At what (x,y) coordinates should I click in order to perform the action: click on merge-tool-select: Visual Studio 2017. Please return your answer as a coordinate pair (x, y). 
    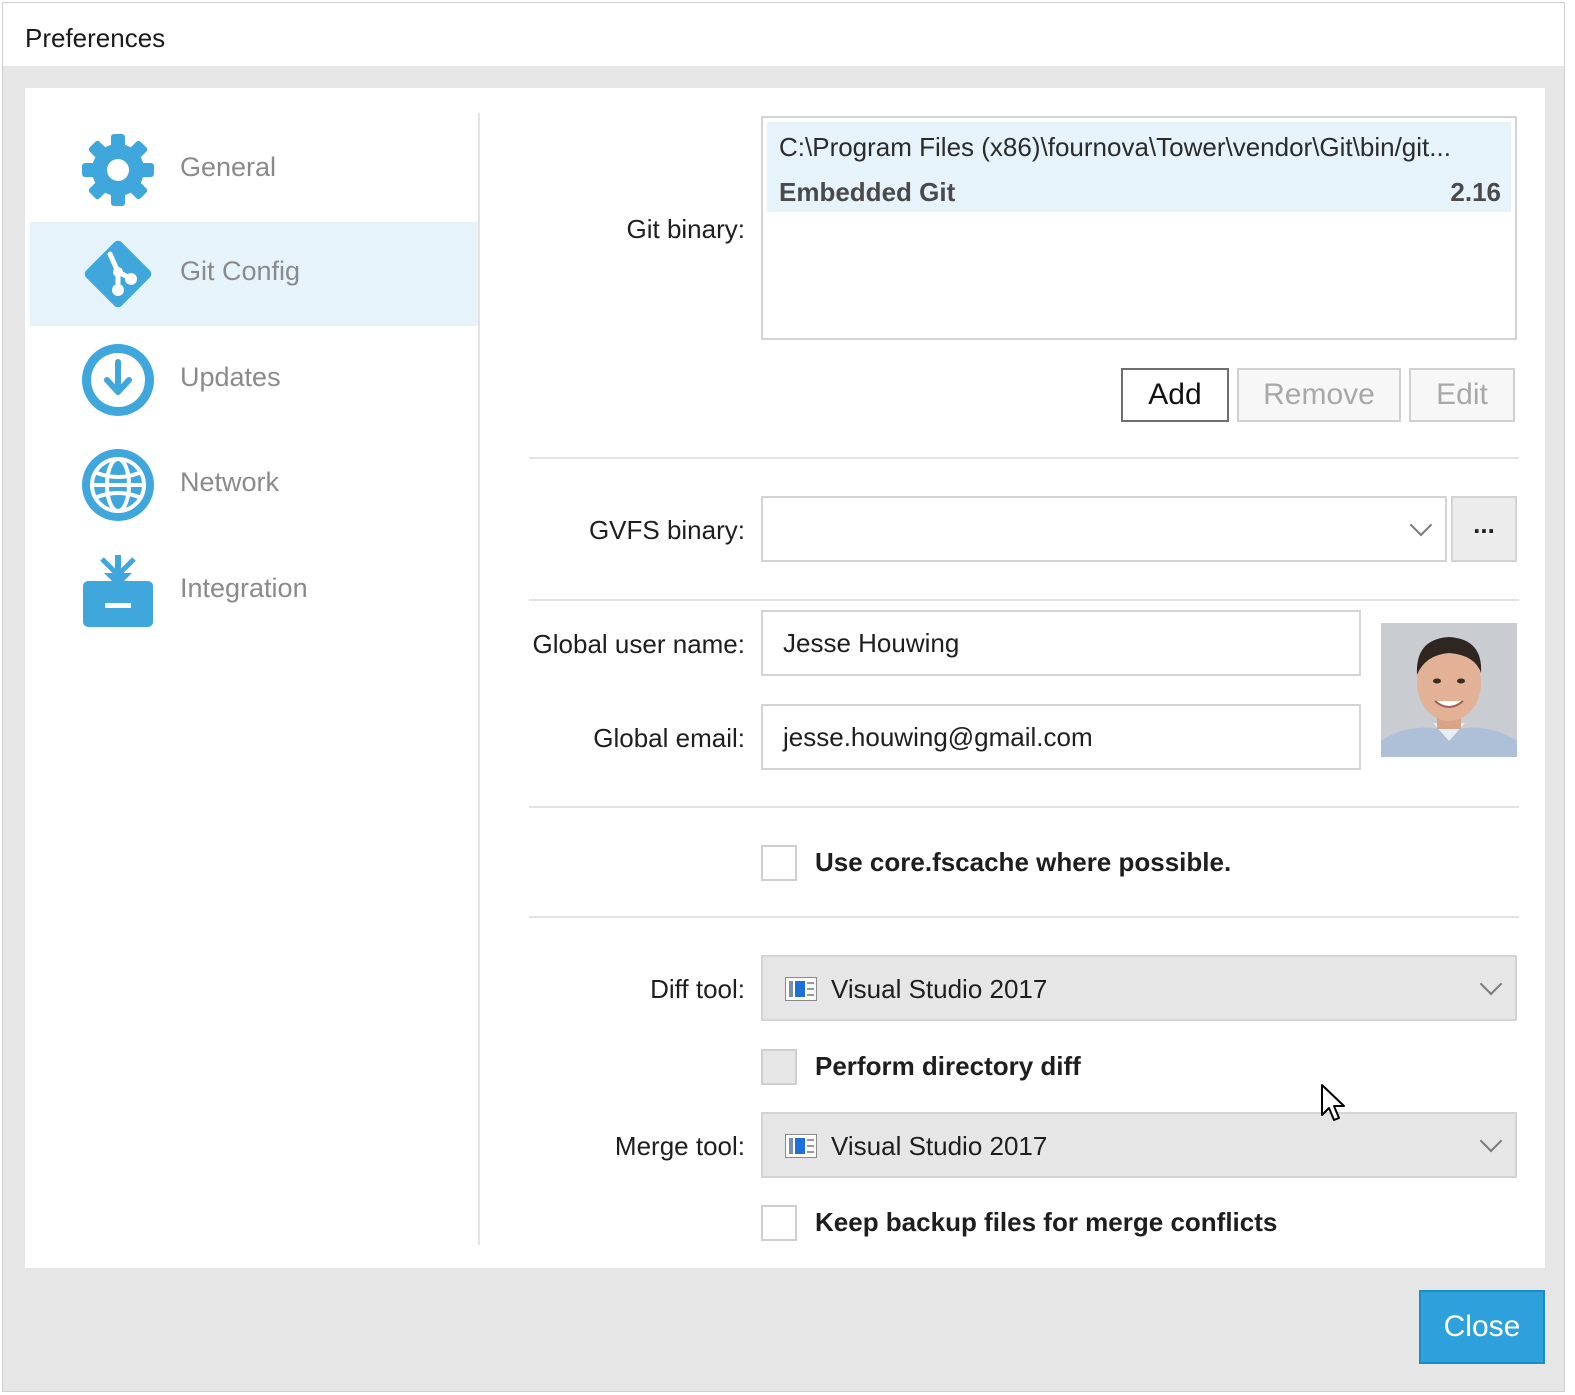
    Looking at the image, I should click on (1139, 1145).